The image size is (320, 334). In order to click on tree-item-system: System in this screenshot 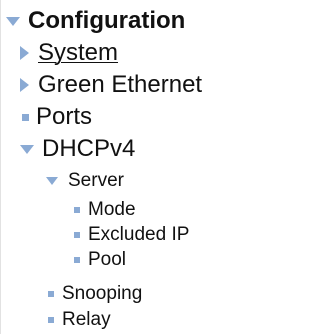, I will do `click(69, 53)`.